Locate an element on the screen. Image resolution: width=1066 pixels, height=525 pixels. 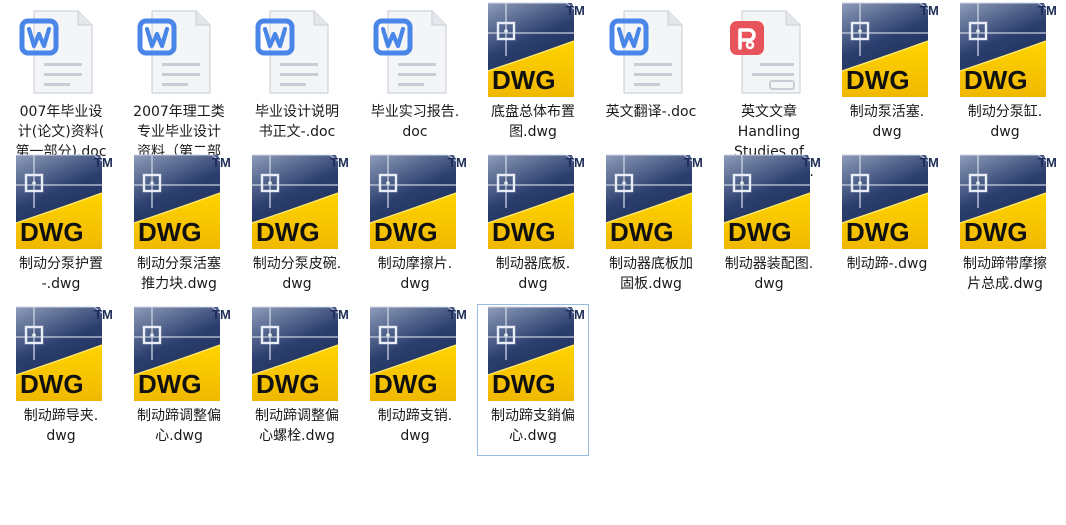
file-name-label: 制动器底板加 固板.dwg is located at coordinates (651, 274).